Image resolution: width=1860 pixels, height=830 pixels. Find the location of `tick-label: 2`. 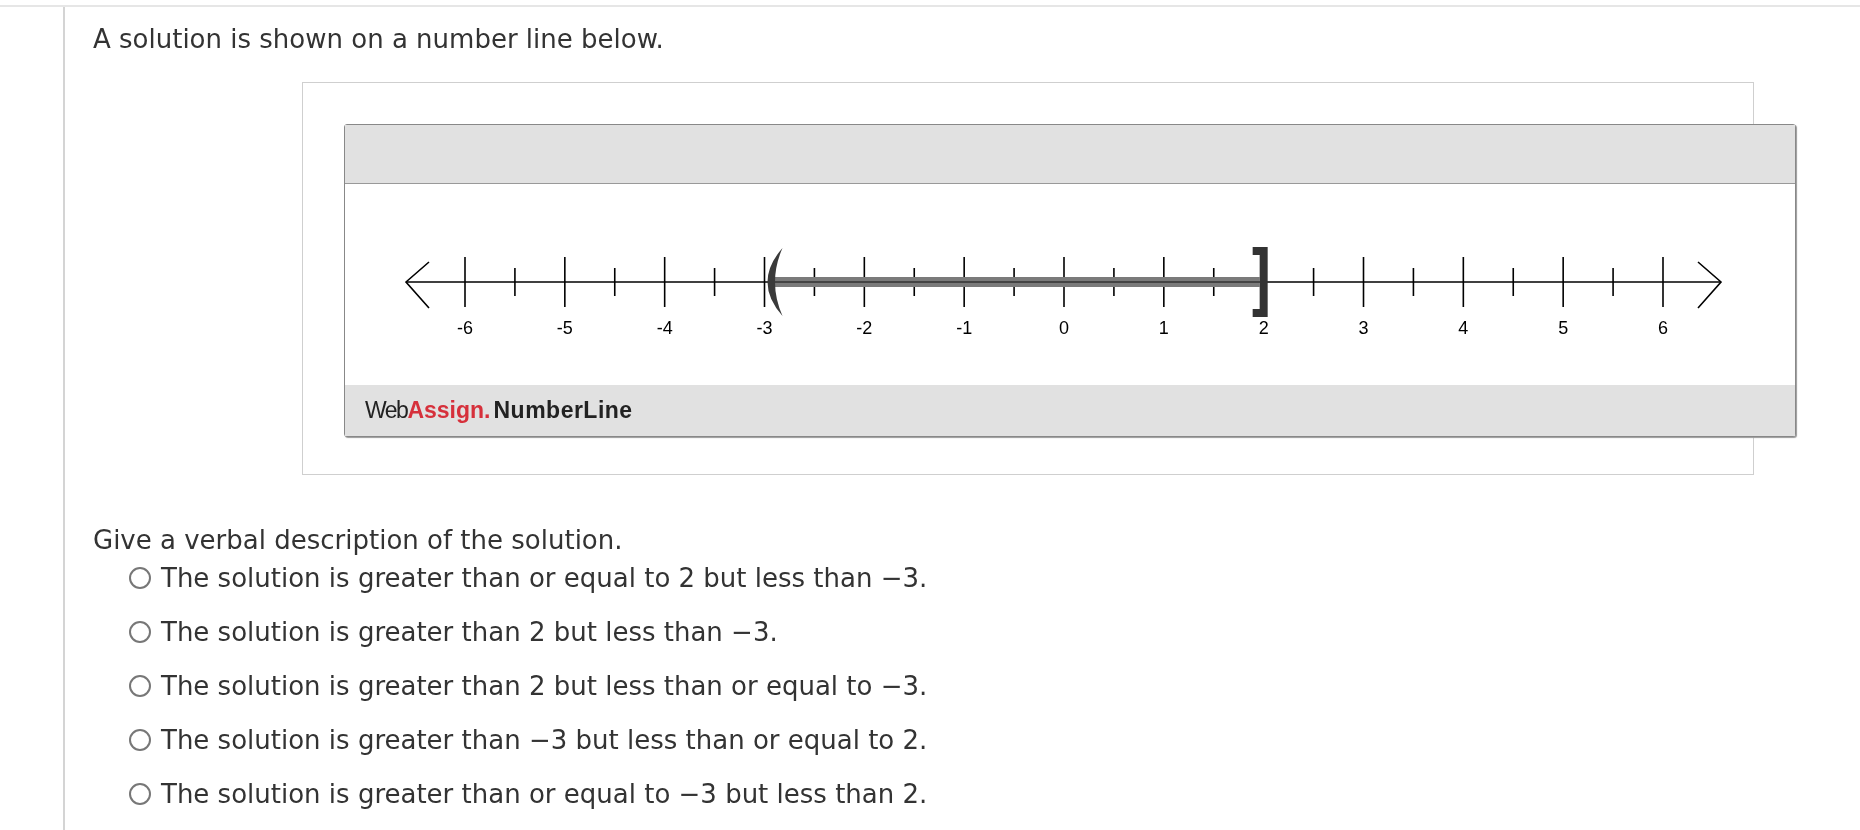

tick-label: 2 is located at coordinates (1263, 328).